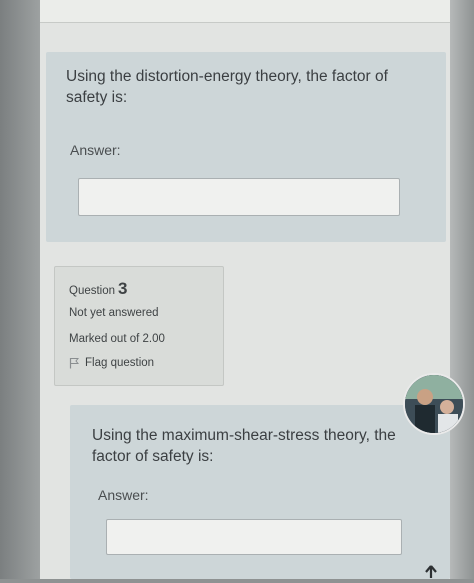 The height and width of the screenshot is (583, 474). I want to click on question-3-label: Question 3, so click(98, 289).